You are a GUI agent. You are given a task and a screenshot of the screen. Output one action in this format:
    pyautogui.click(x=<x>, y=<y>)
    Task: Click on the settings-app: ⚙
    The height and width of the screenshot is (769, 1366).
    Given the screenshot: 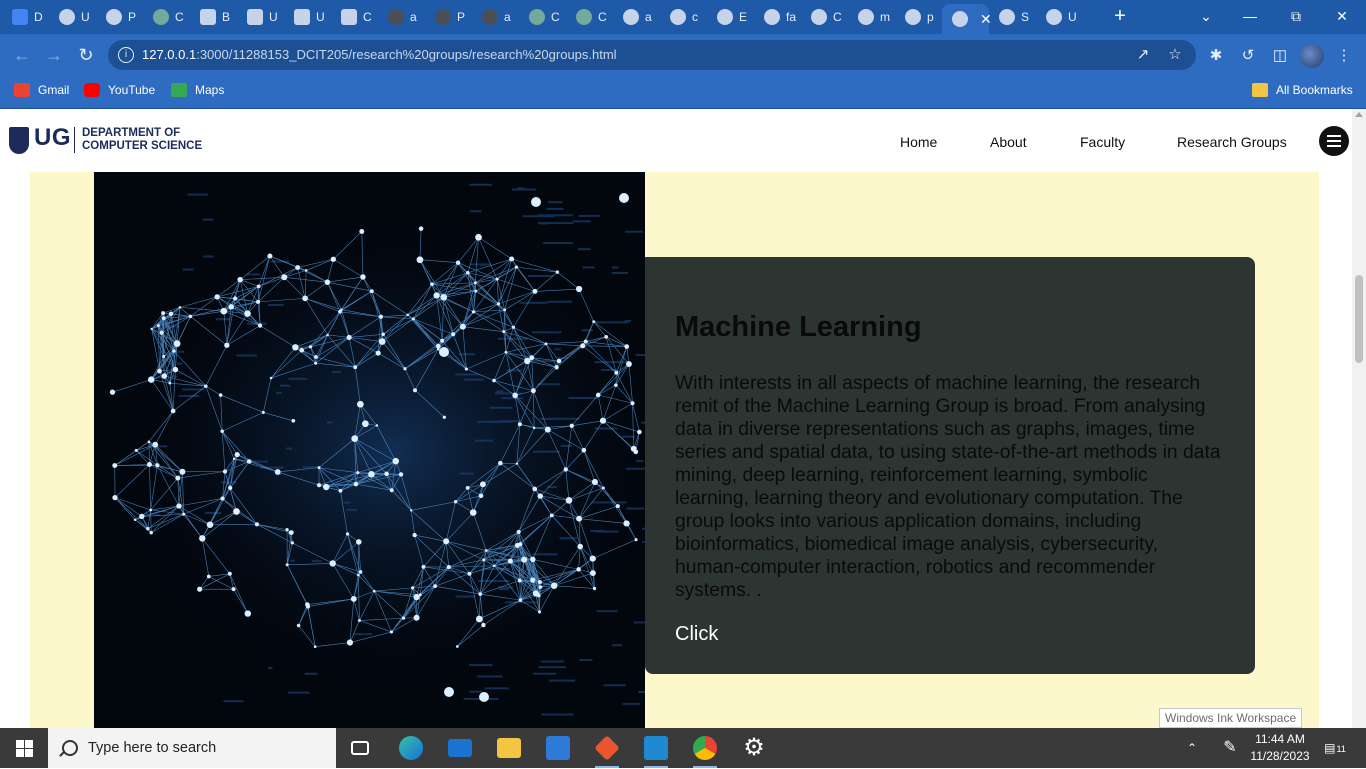 What is the action you would take?
    pyautogui.click(x=754, y=750)
    